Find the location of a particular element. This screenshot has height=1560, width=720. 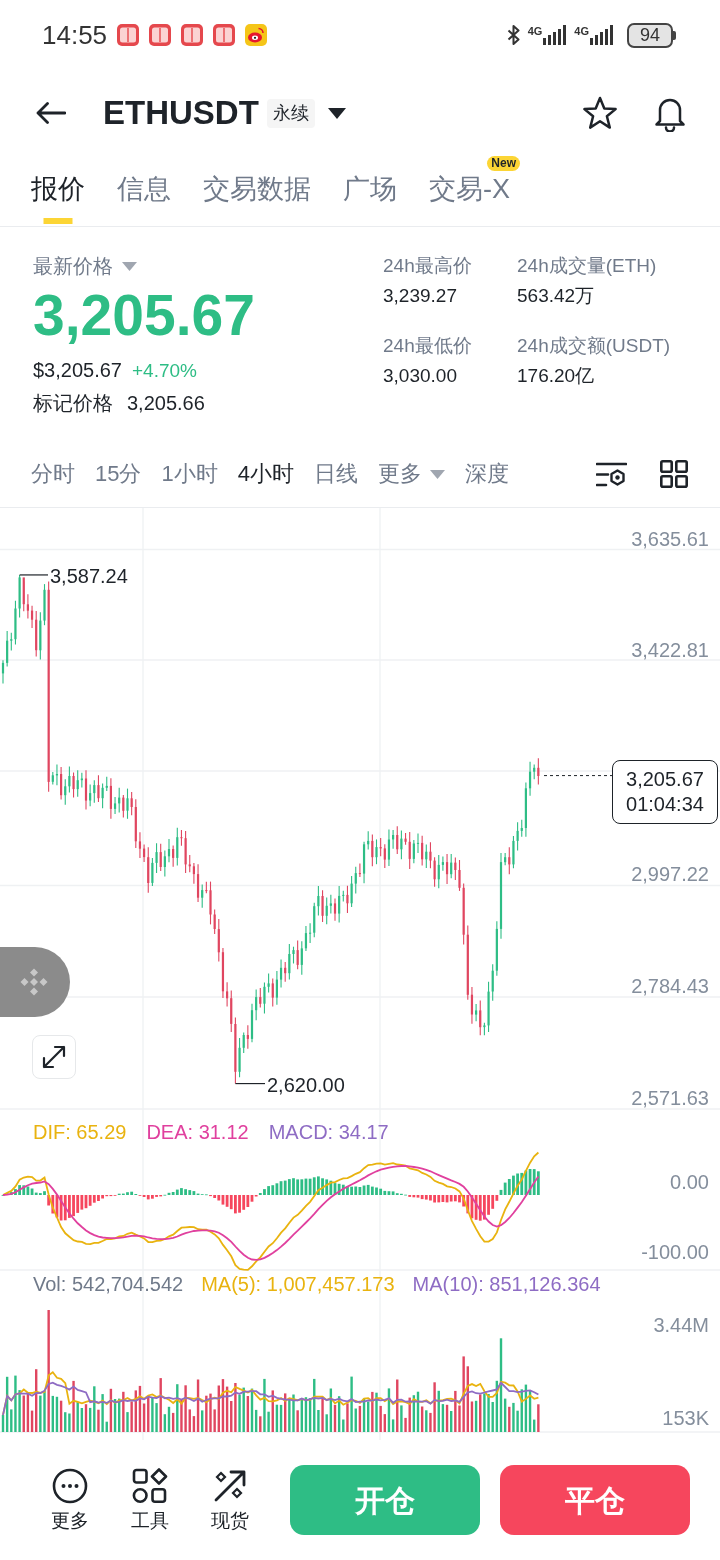

toolbar-button: 工具 is located at coordinates (150, 1500).